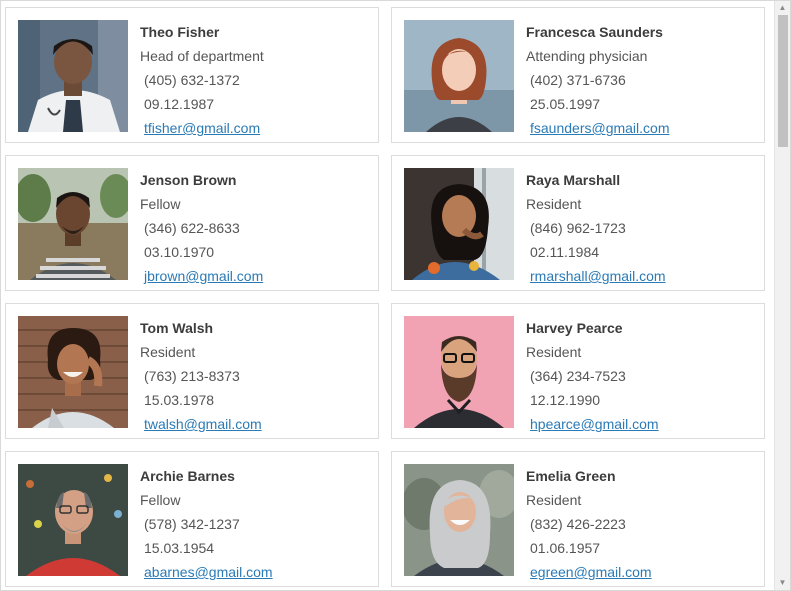 This screenshot has height=591, width=791. What do you see at coordinates (179, 548) in the screenshot?
I see `contact-birthdate: 15.03.1954` at bounding box center [179, 548].